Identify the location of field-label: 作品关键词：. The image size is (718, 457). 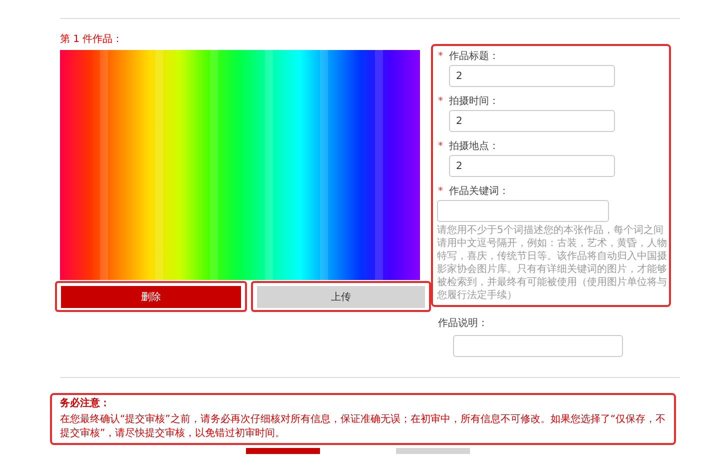
(479, 191).